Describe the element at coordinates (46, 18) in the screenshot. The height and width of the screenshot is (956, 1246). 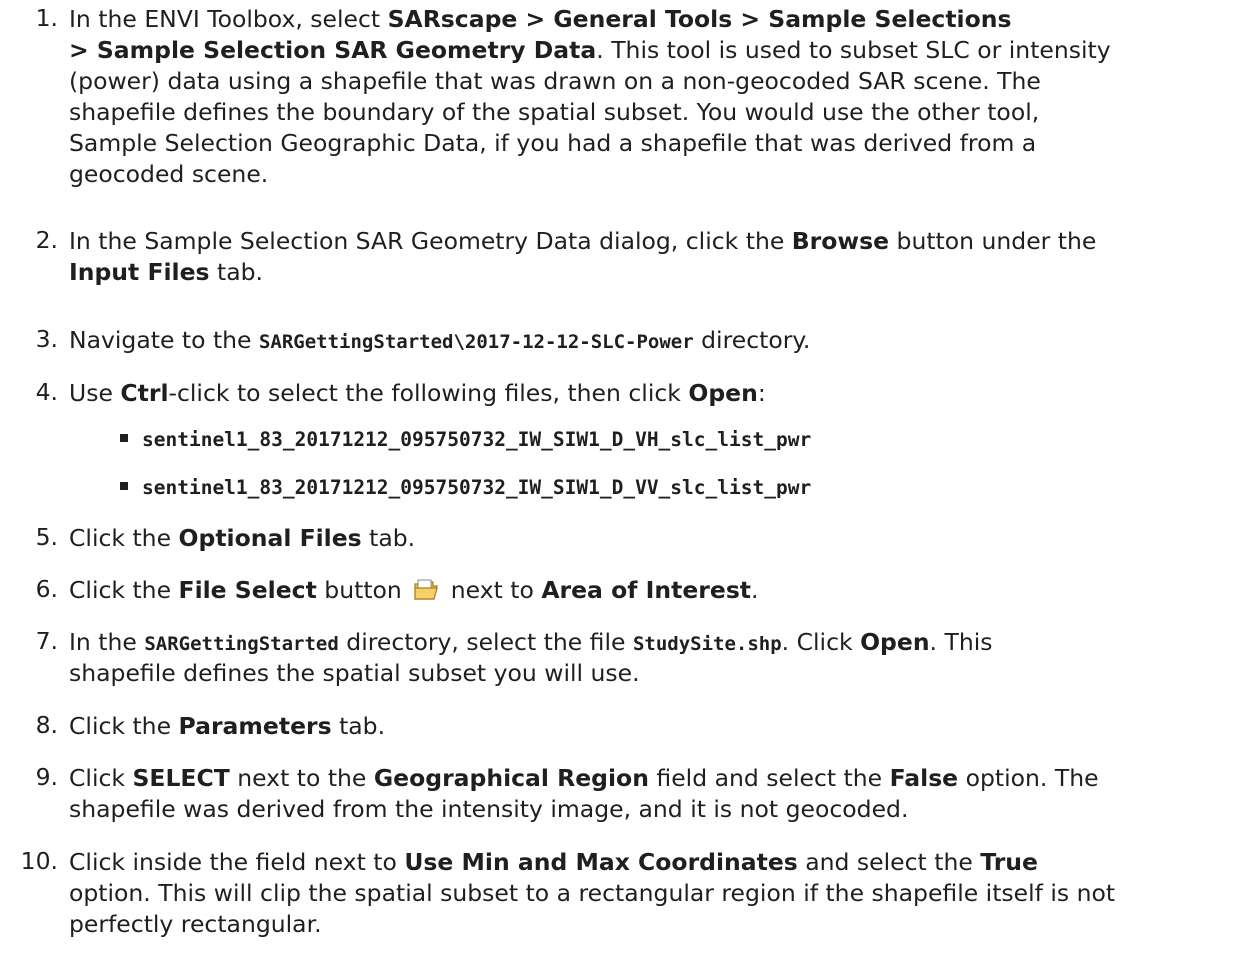
I see `step-number: 1.` at that location.